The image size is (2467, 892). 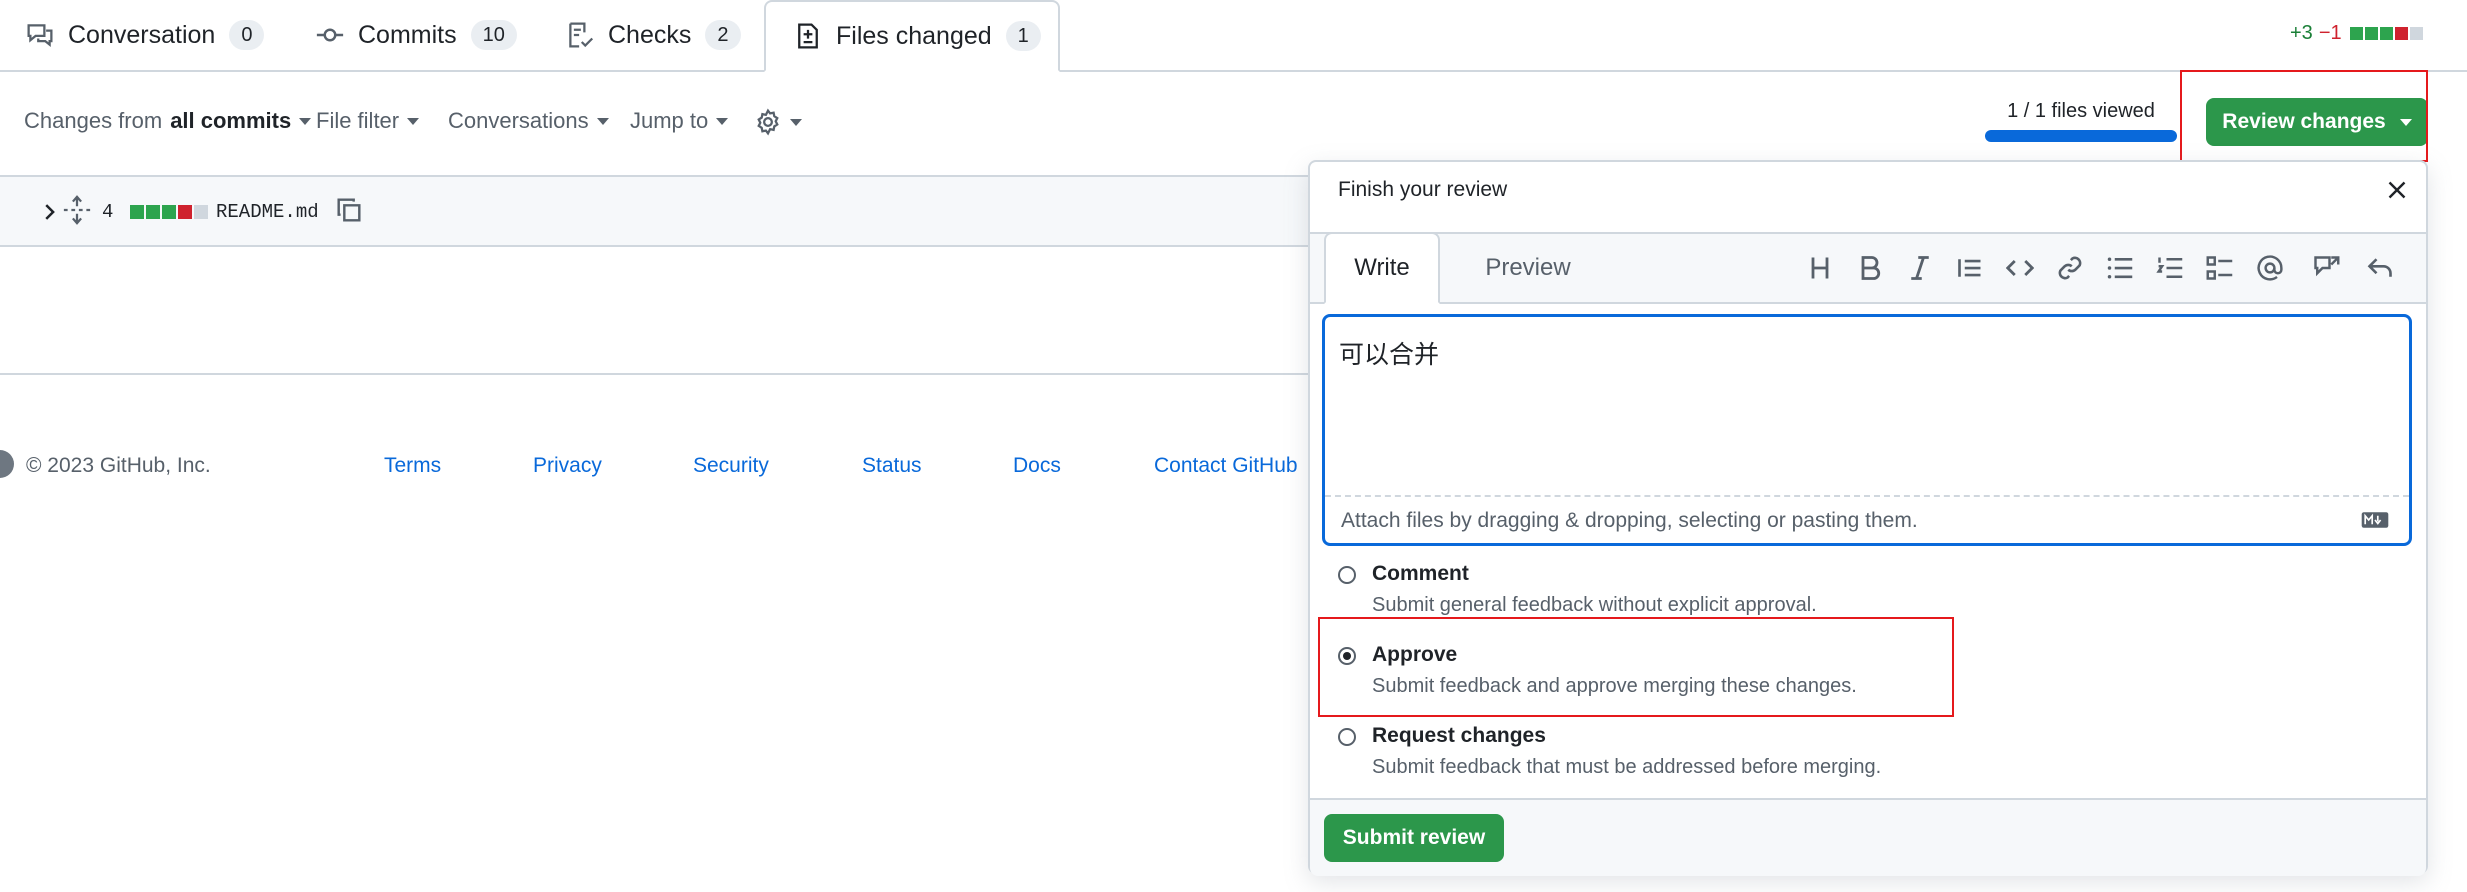 I want to click on highlight-approve-option, so click(x=1636, y=667).